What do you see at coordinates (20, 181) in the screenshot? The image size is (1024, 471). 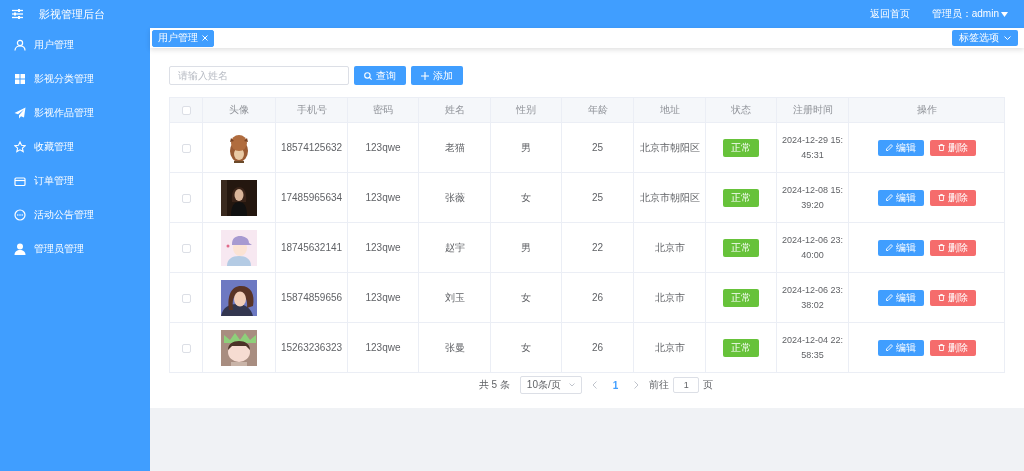 I see `tray-icon` at bounding box center [20, 181].